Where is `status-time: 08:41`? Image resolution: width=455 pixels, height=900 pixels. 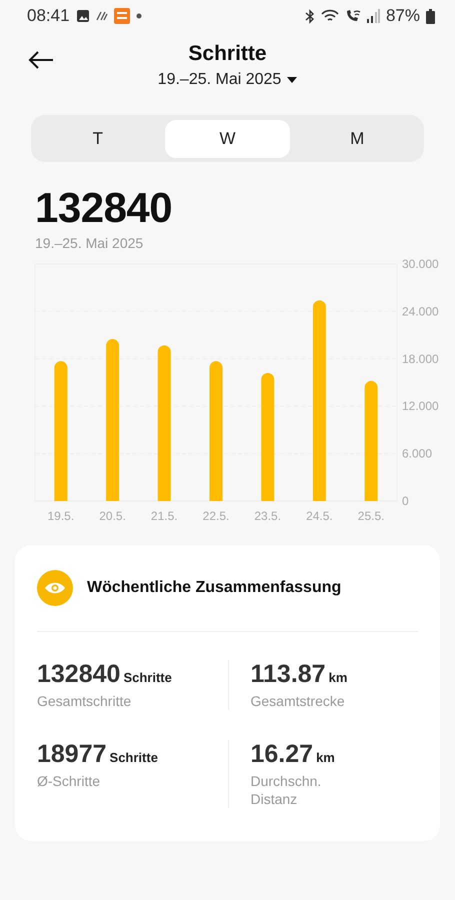
status-time: 08:41 is located at coordinates (48, 16).